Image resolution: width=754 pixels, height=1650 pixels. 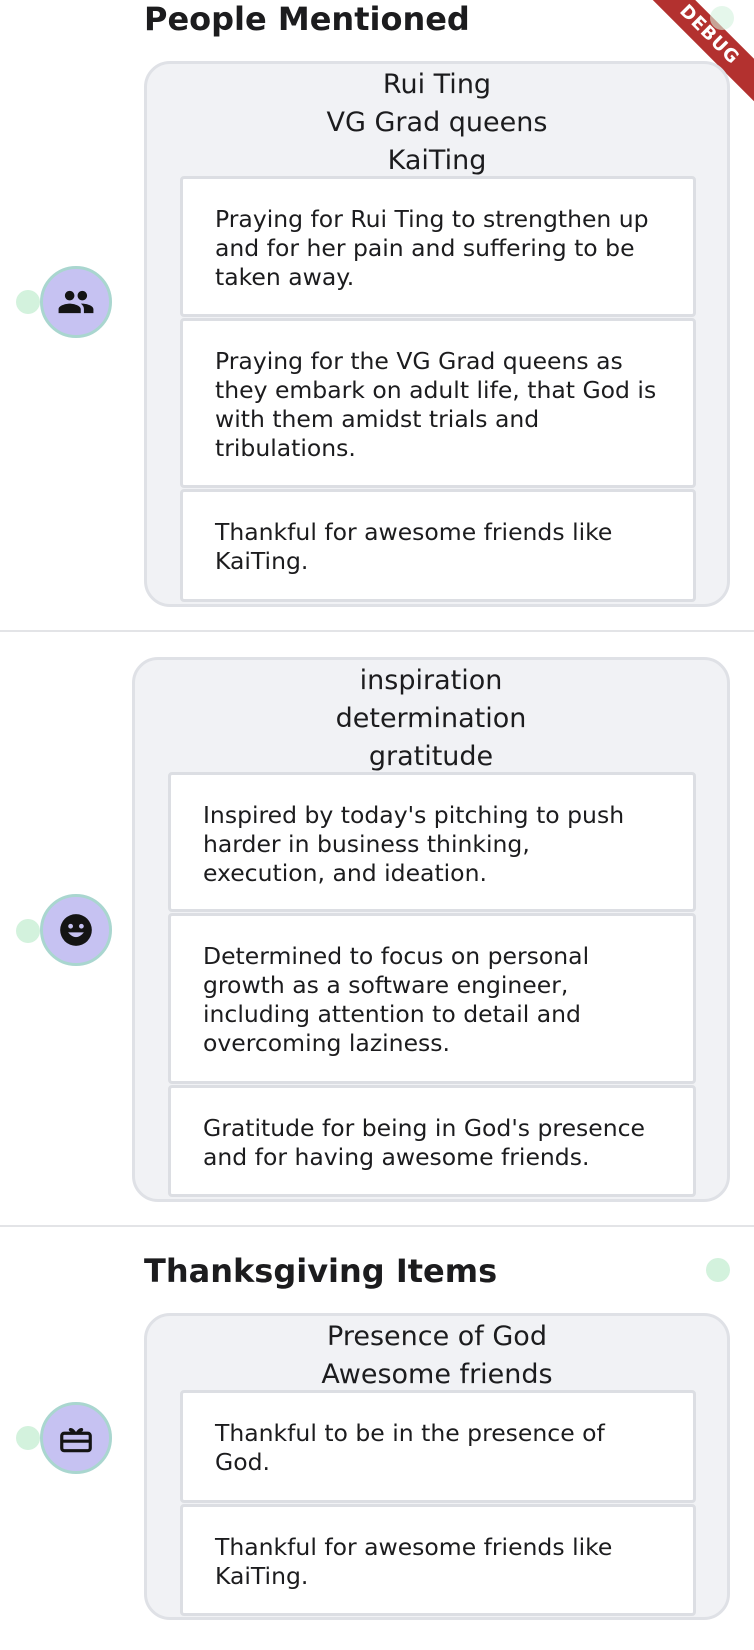 What do you see at coordinates (431, 680) in the screenshot?
I see `tag: inspiration` at bounding box center [431, 680].